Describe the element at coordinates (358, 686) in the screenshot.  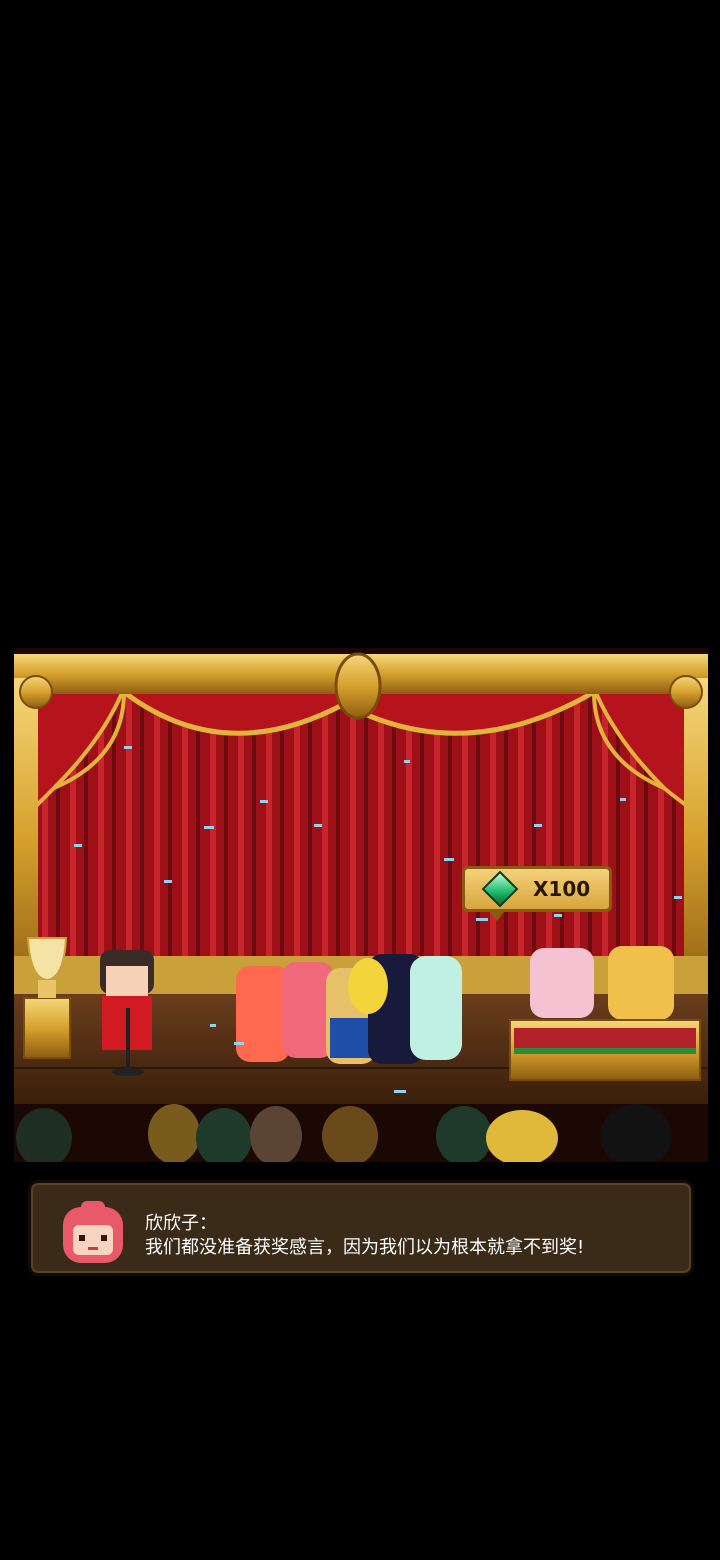
I see `crest-ornament` at that location.